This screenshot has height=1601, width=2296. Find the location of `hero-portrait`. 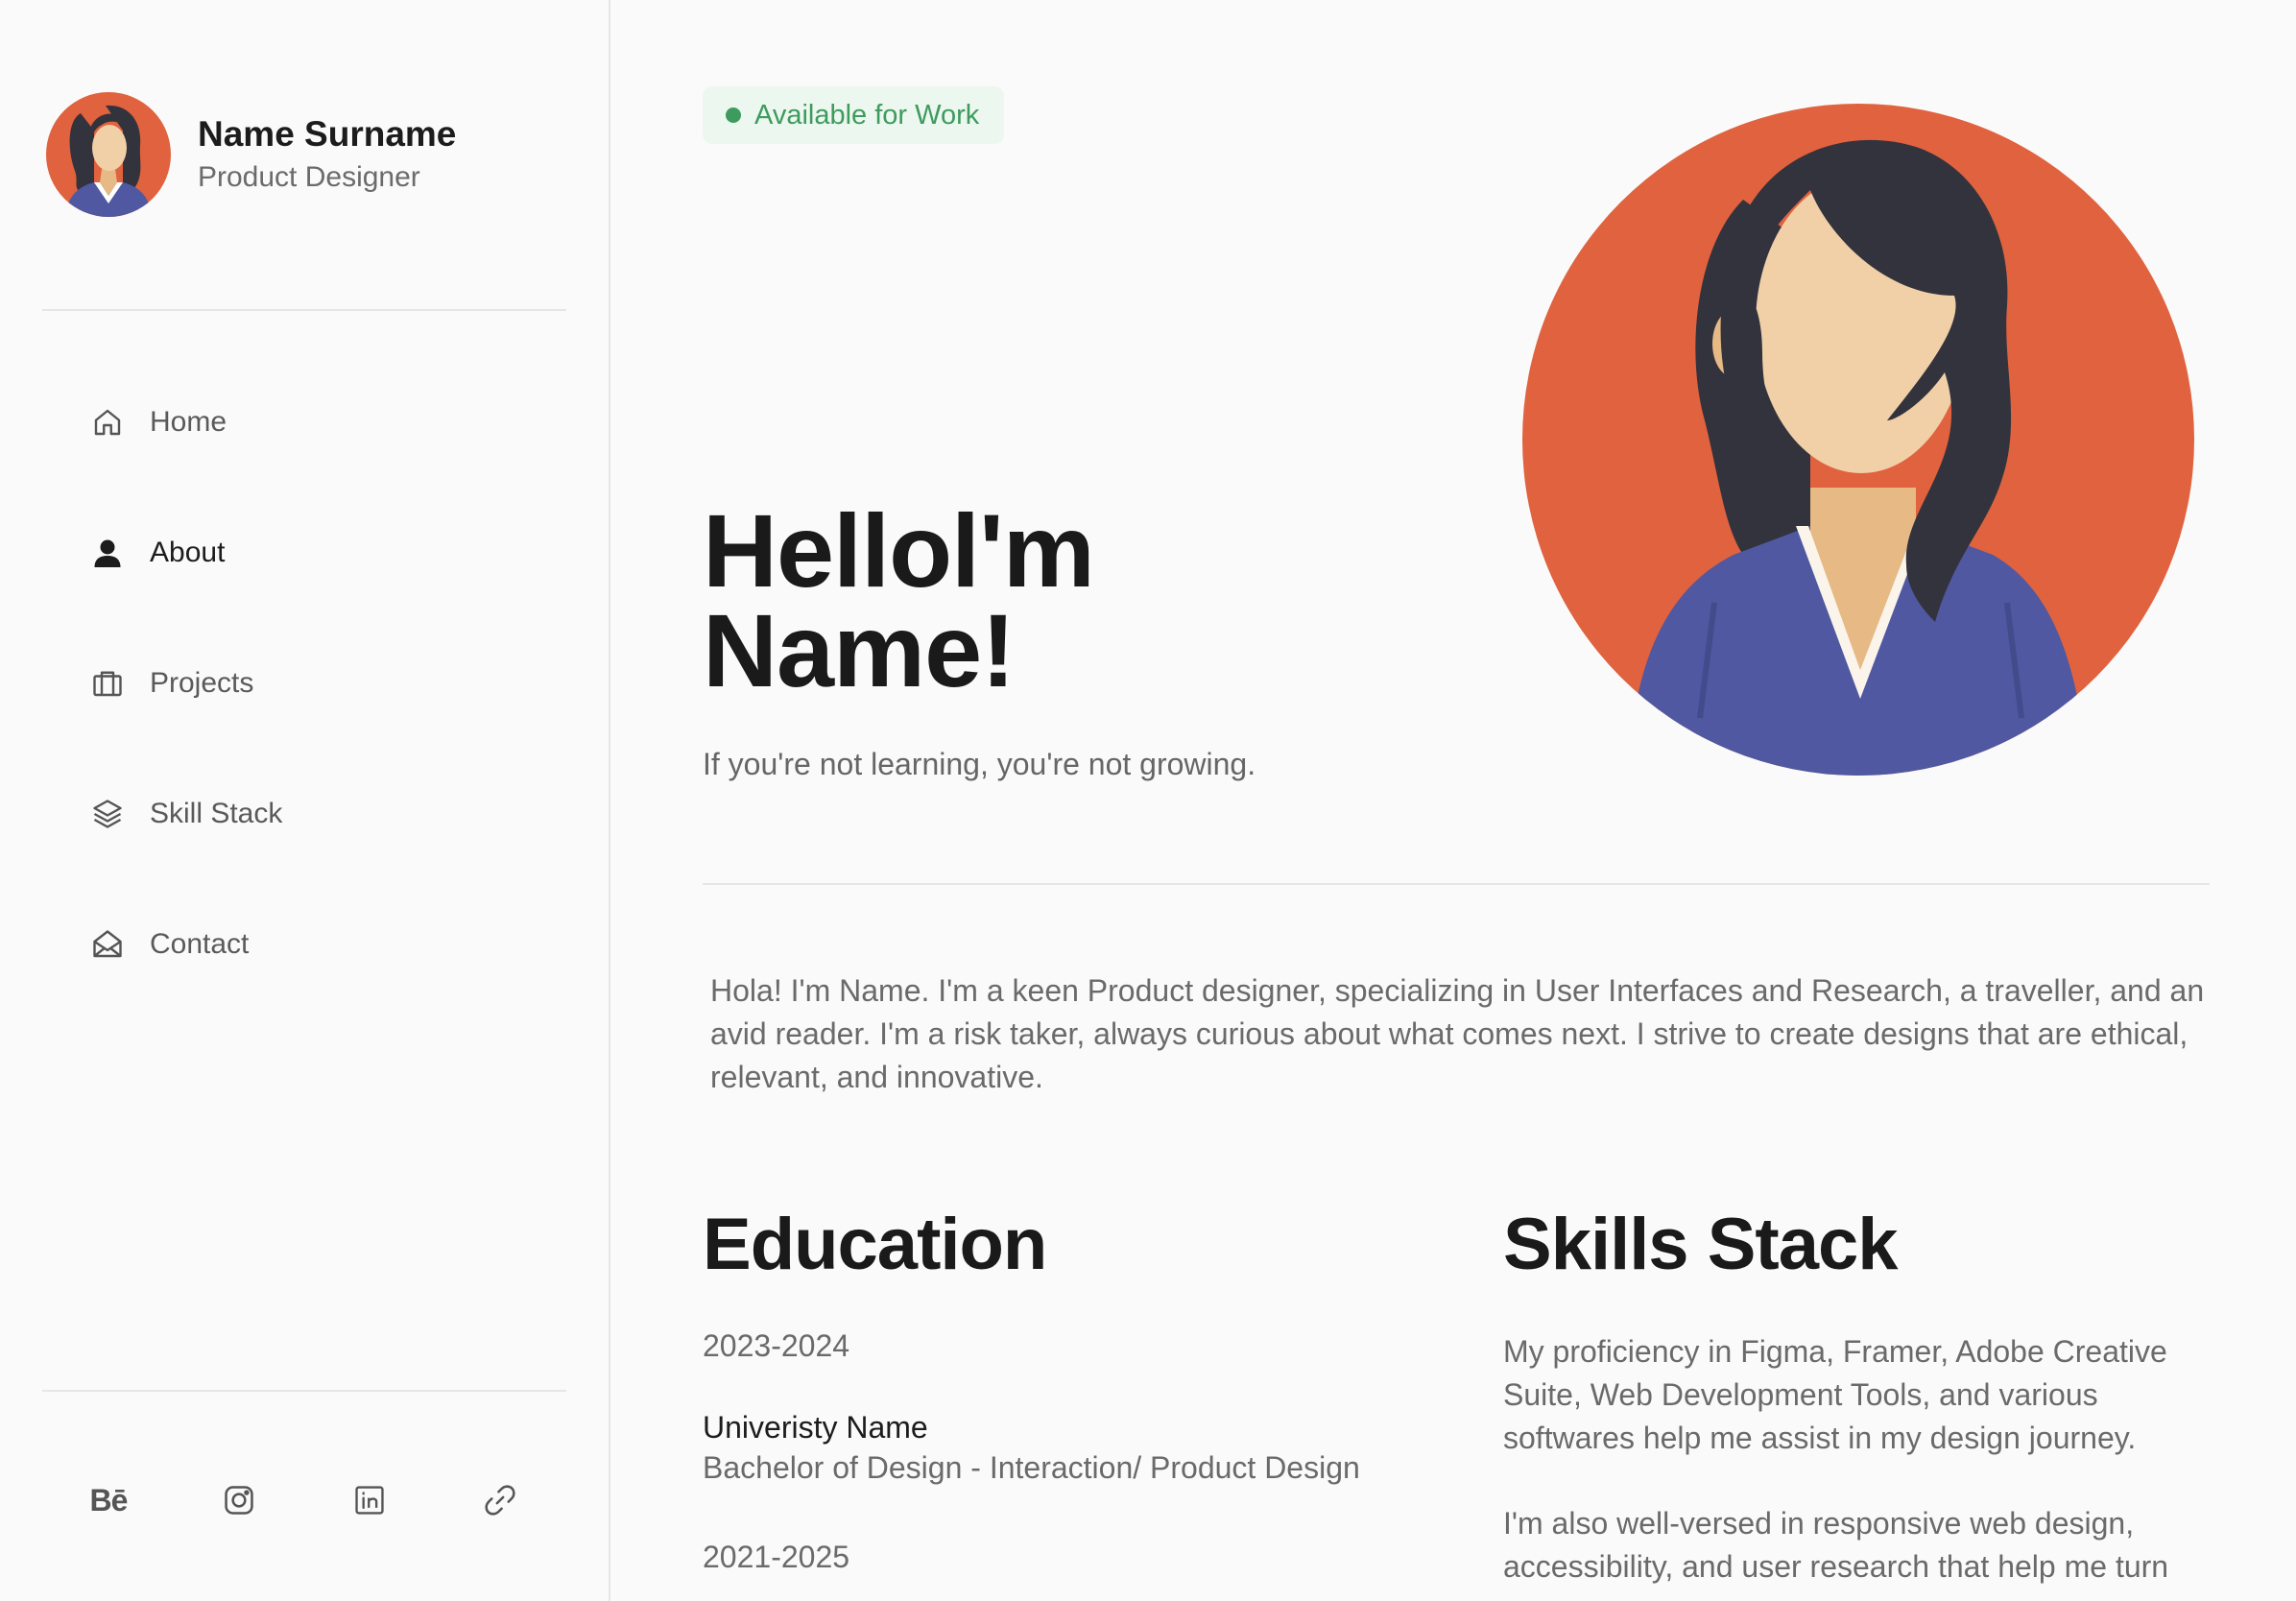

hero-portrait is located at coordinates (1858, 440).